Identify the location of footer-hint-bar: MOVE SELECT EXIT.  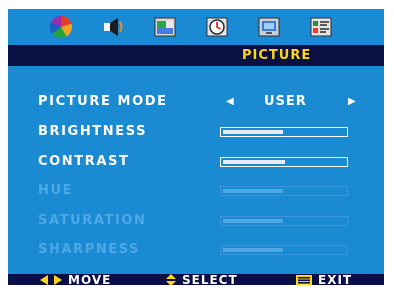
(196, 278).